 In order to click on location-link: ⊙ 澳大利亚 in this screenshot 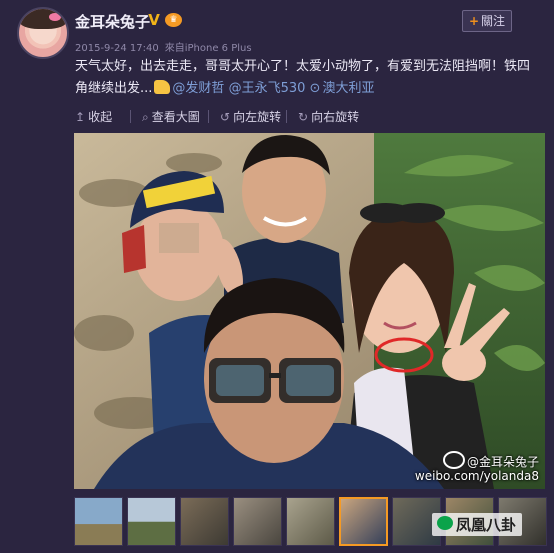, I will do `click(342, 88)`.